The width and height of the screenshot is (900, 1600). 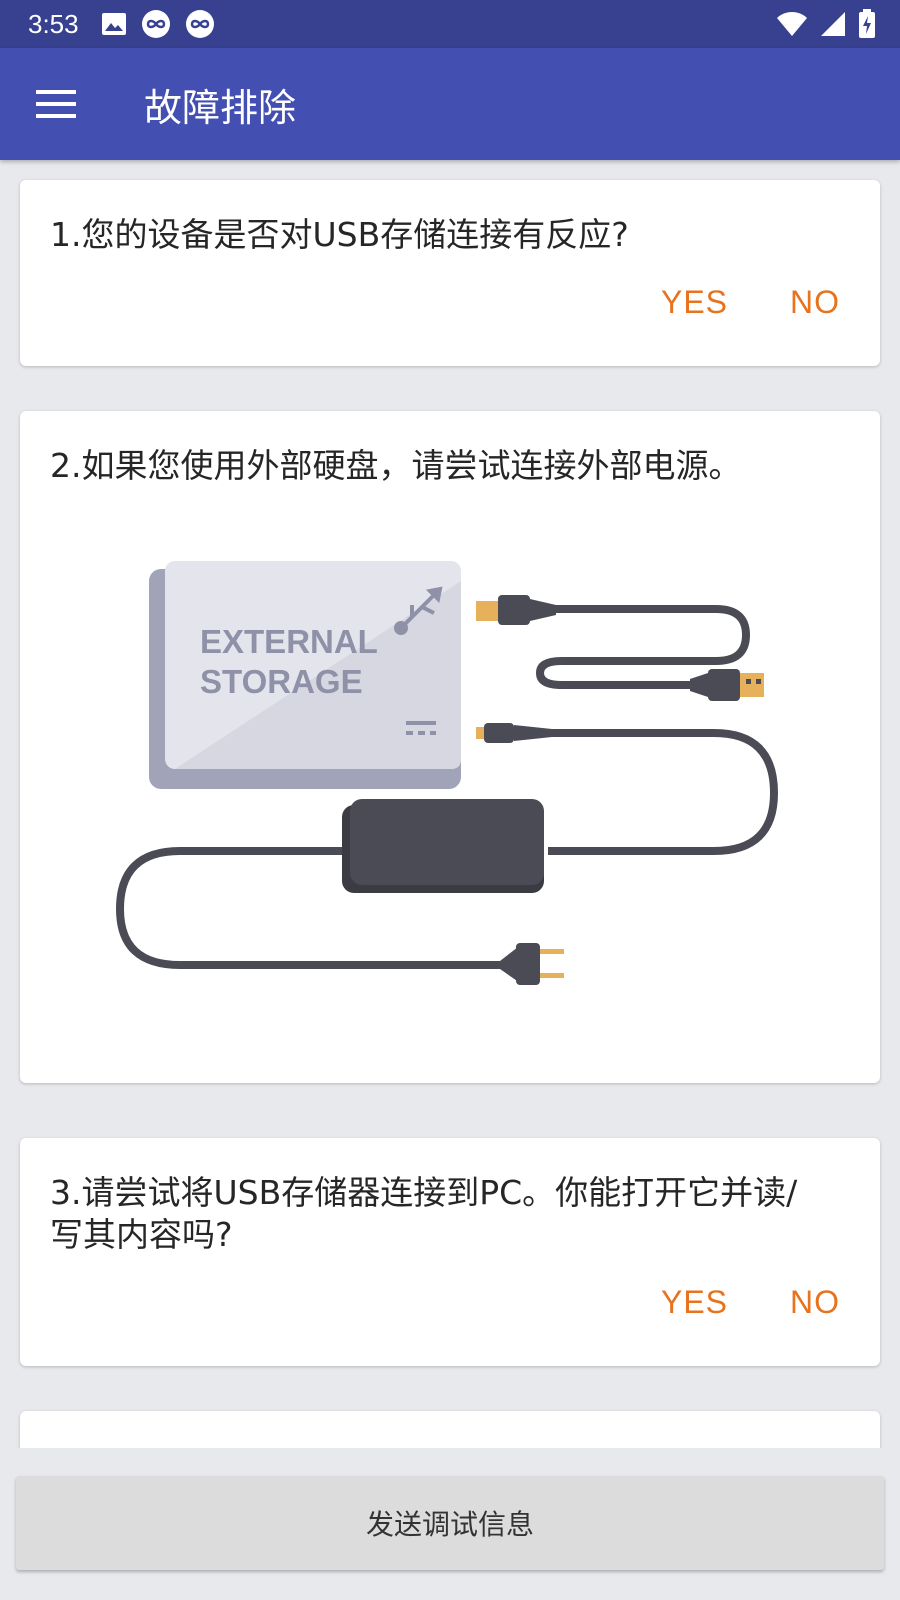 I want to click on status-bar: 3:53, so click(x=450, y=24).